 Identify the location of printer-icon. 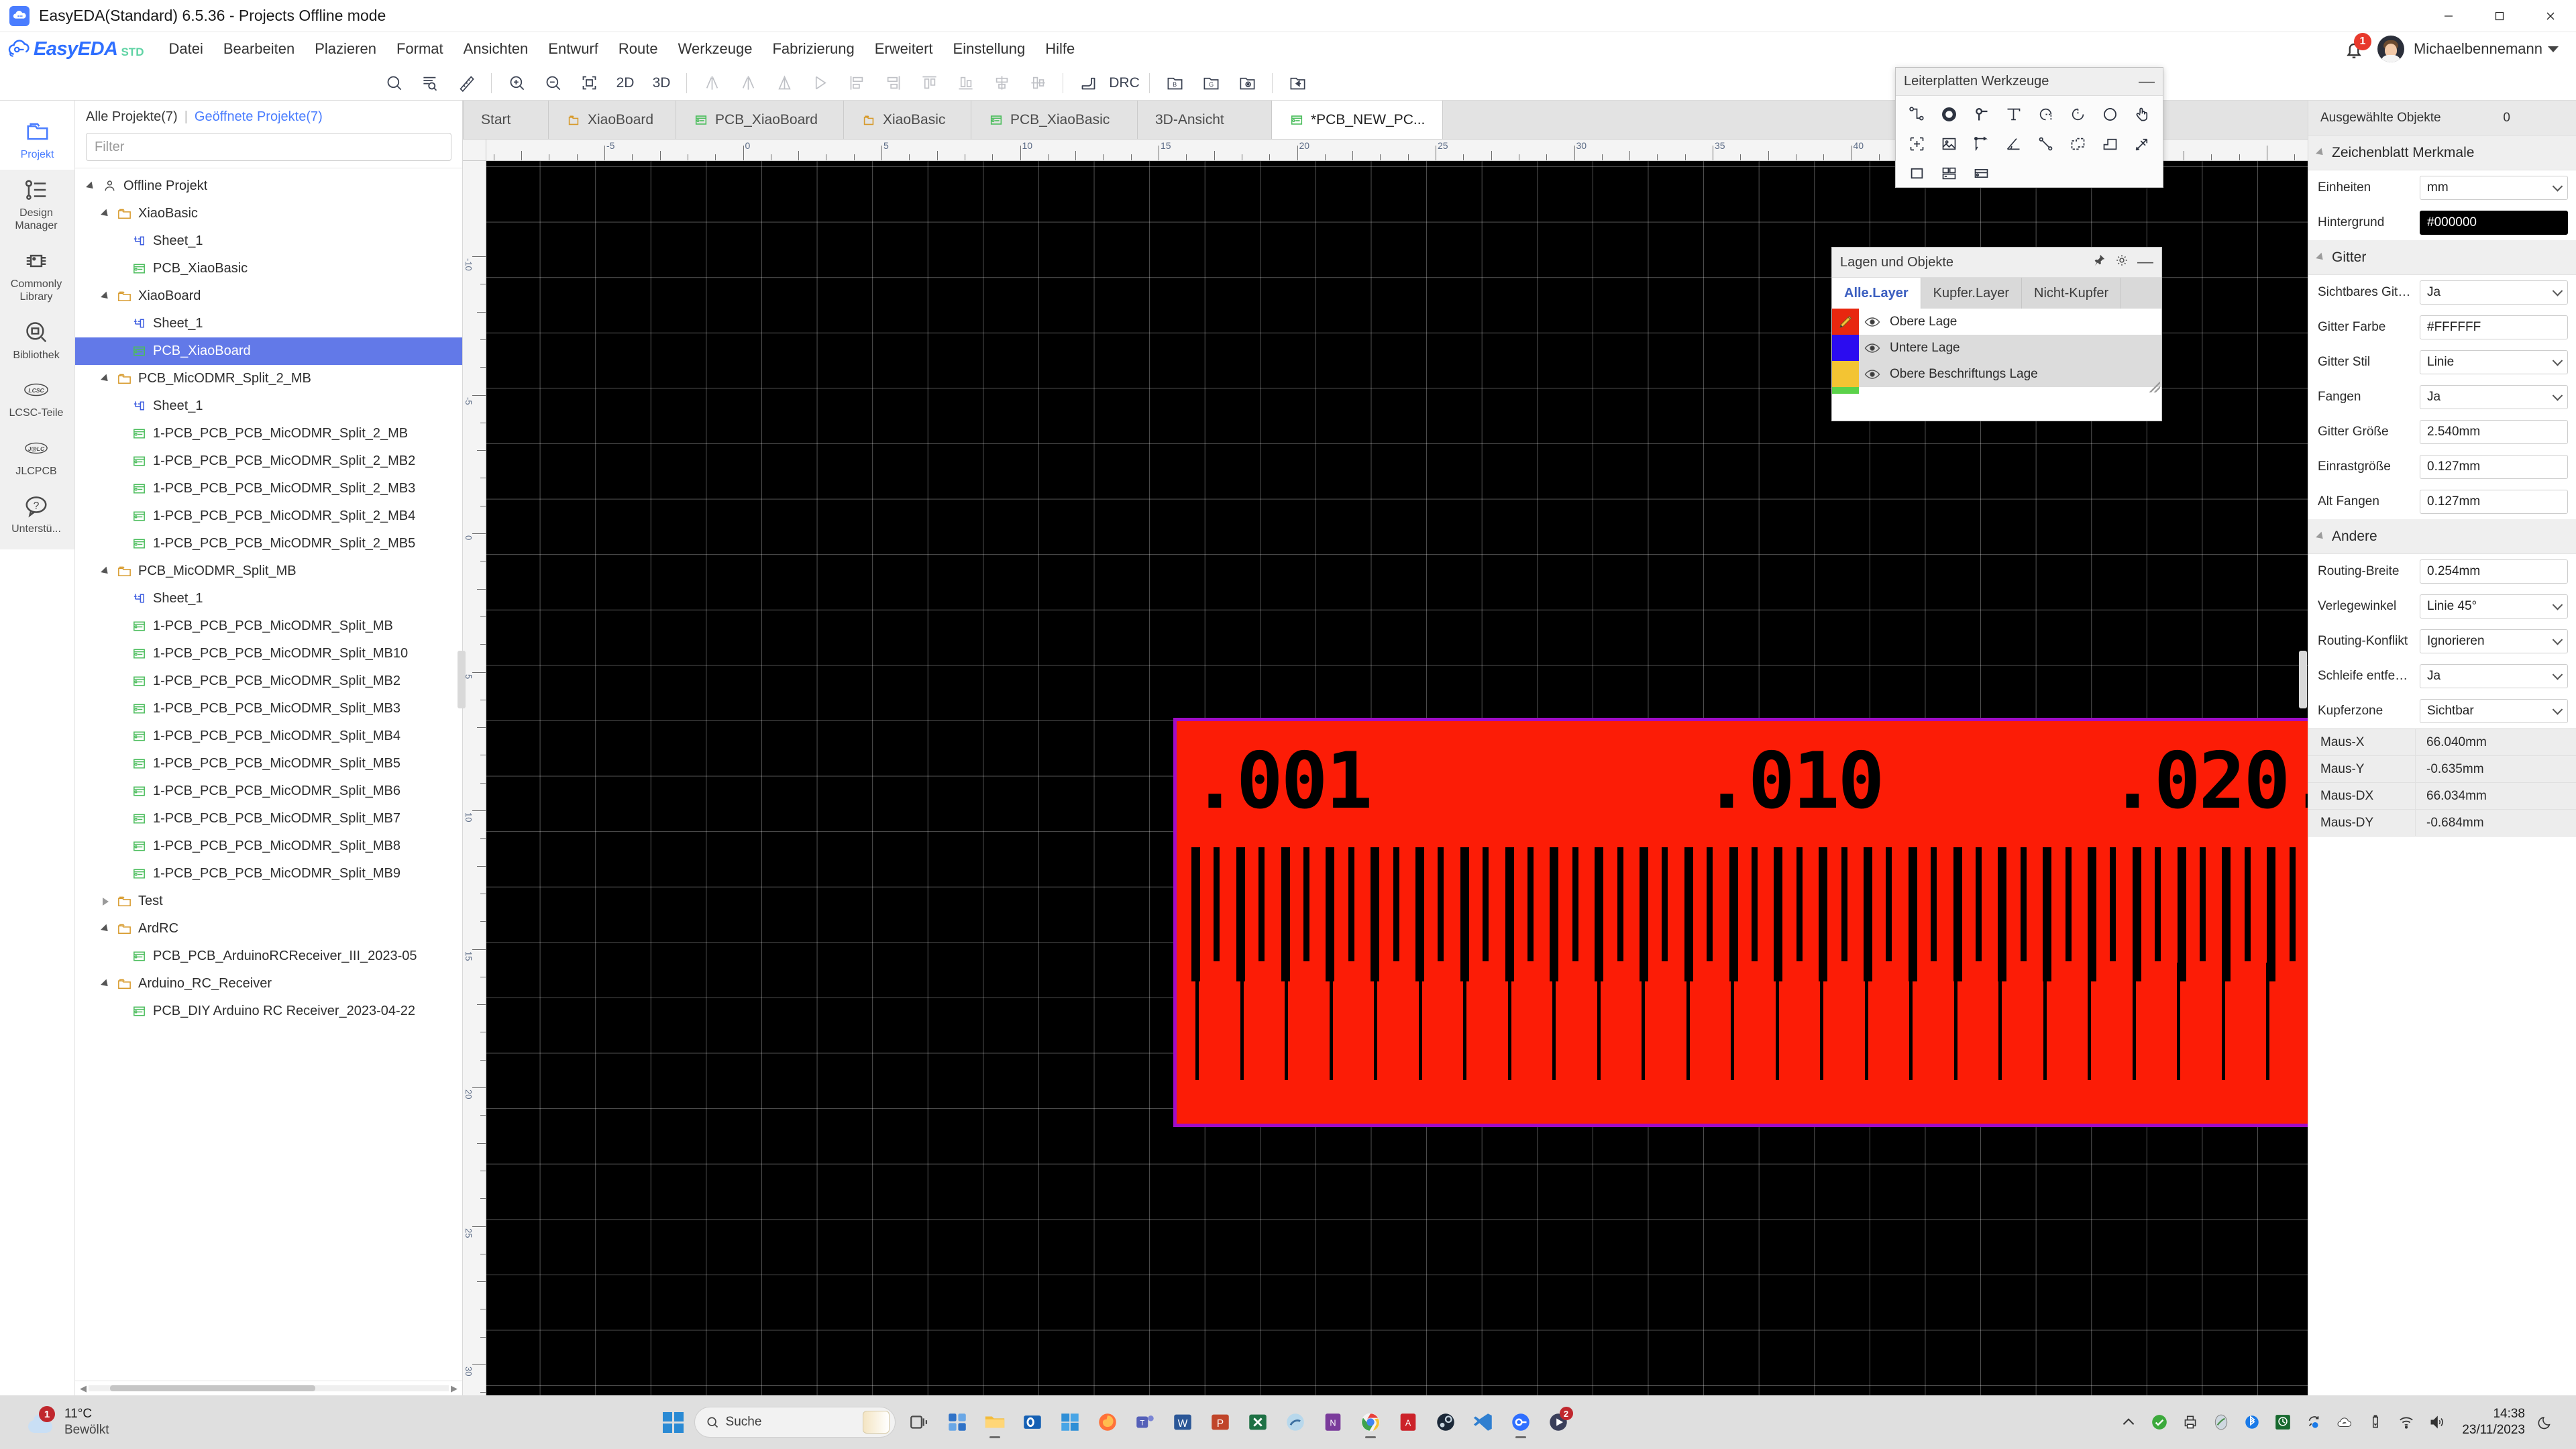
(2190, 1422).